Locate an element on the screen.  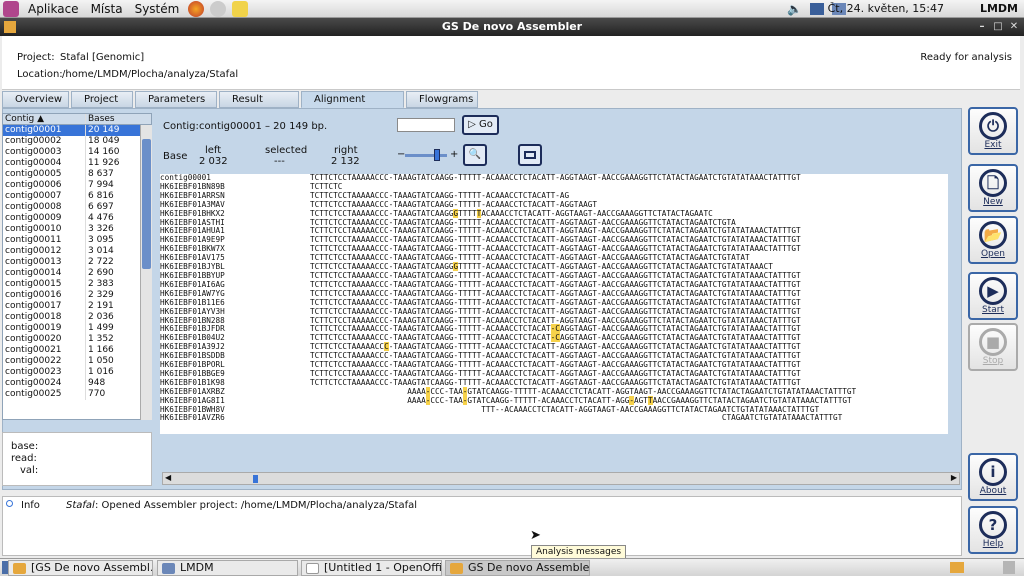
table-row: contig00013 2 722 is located at coordinates (77, 262).